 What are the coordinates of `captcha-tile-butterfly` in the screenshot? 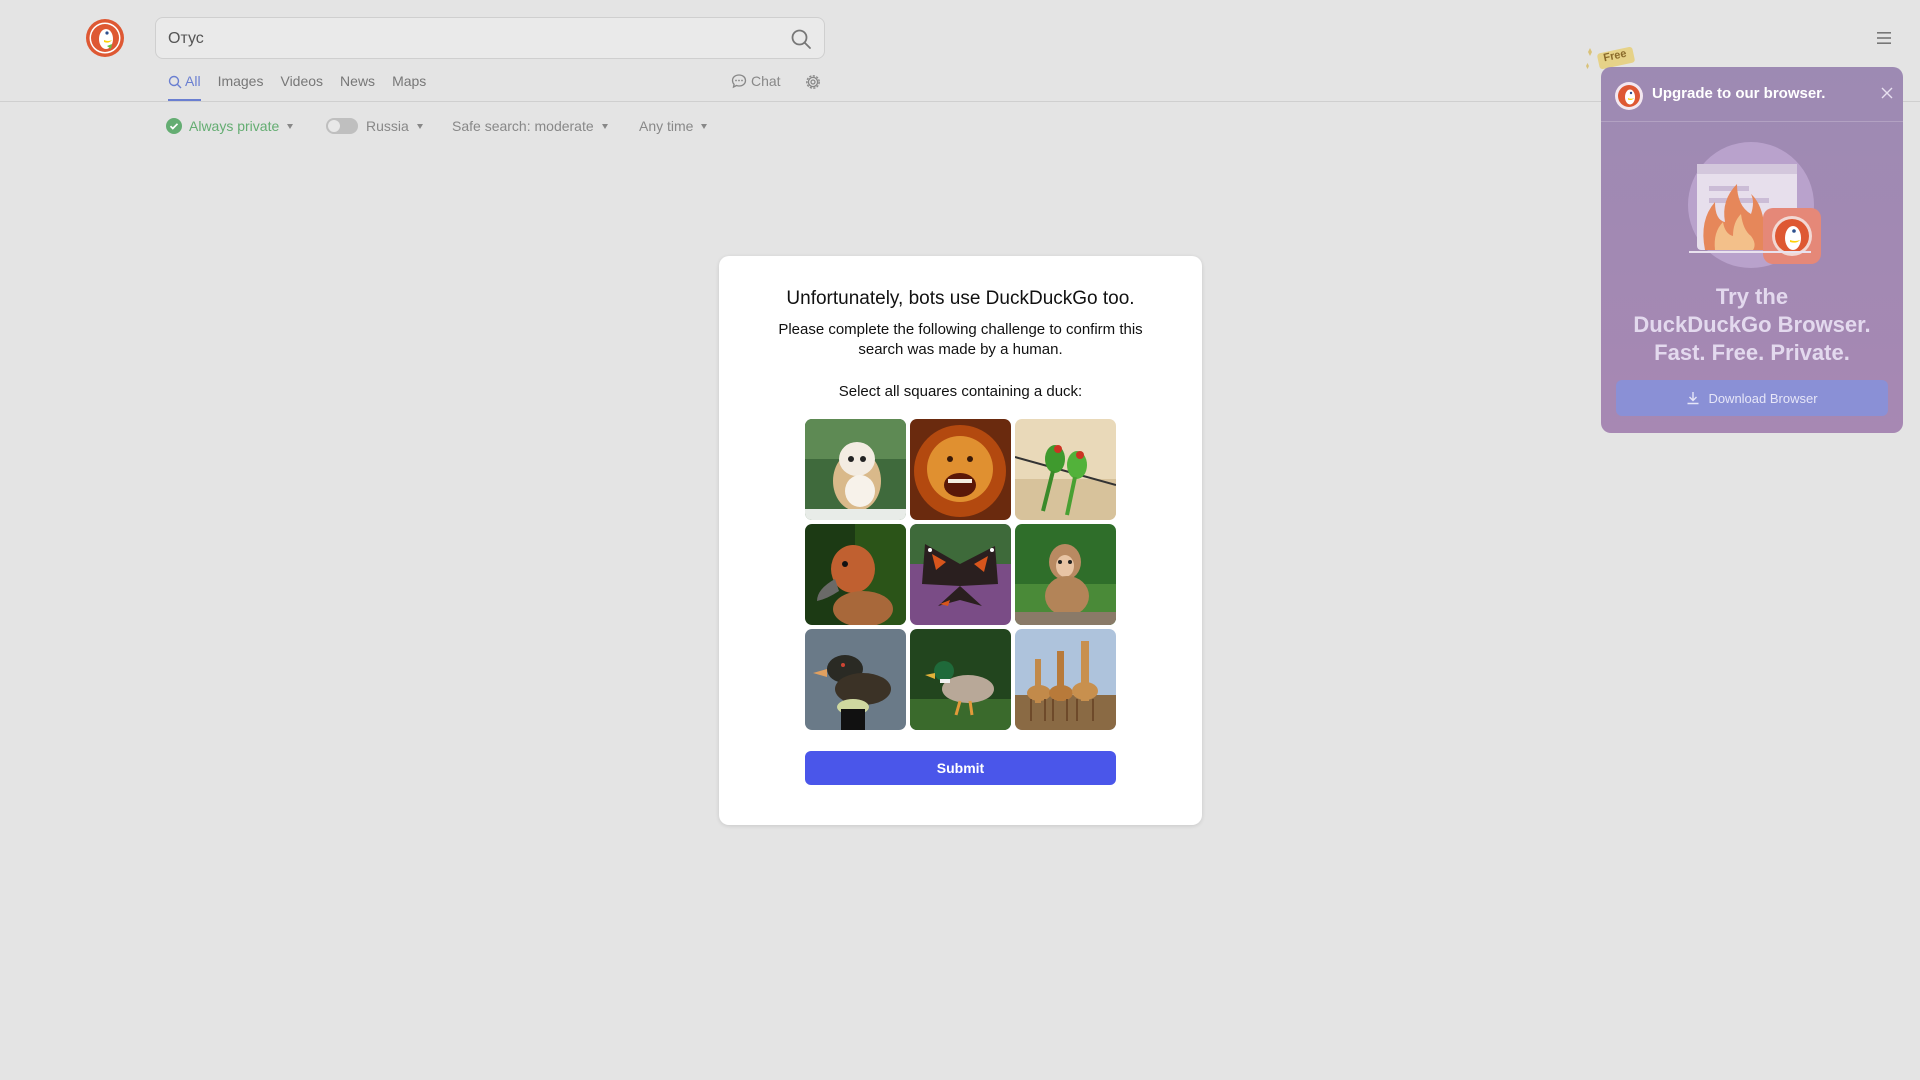 It's located at (960, 574).